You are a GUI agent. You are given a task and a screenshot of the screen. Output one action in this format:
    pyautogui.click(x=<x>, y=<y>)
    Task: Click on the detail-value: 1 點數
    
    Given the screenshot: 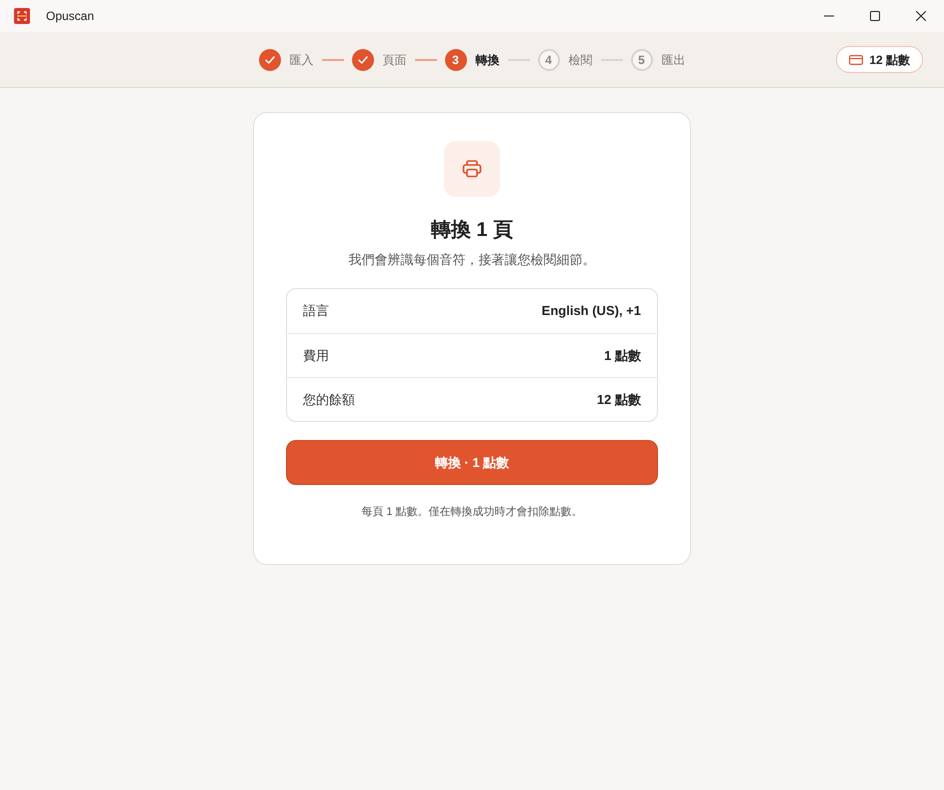 What is the action you would take?
    pyautogui.click(x=622, y=355)
    